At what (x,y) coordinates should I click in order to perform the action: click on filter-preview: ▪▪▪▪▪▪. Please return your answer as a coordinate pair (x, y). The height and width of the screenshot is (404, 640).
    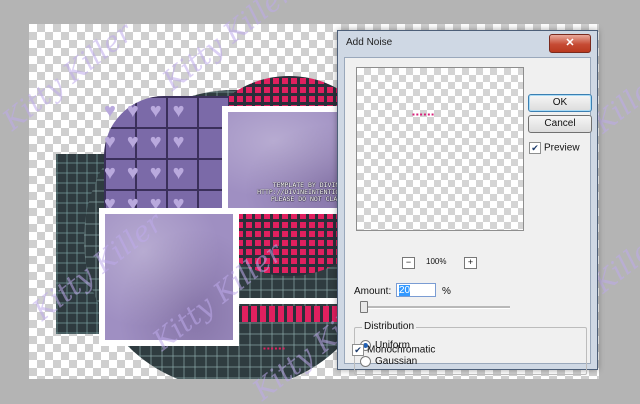
    Looking at the image, I should click on (440, 149).